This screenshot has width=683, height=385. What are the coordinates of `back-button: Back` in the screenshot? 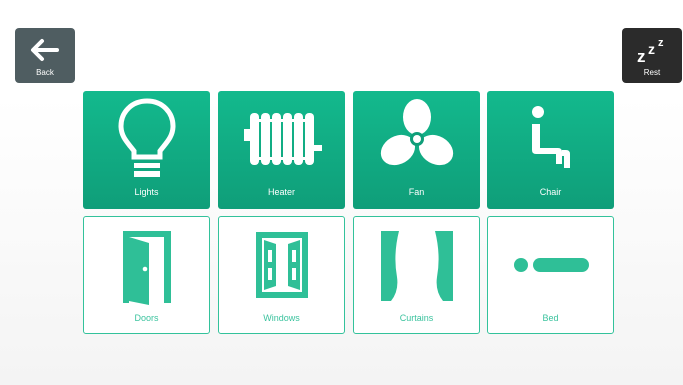 It's located at (45, 55).